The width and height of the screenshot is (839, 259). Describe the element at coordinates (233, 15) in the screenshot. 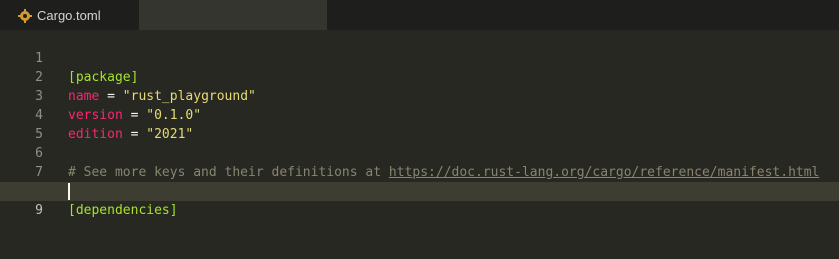

I see `tab-bar-empty-area` at that location.